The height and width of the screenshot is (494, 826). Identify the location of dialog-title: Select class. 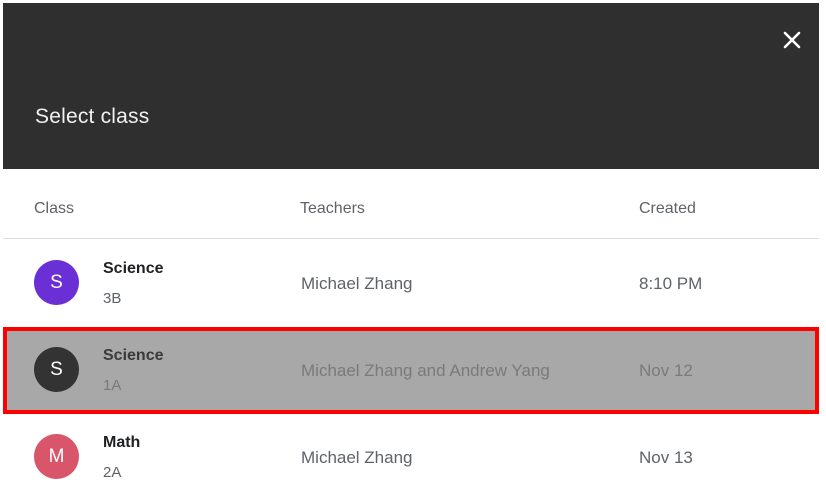
(92, 116).